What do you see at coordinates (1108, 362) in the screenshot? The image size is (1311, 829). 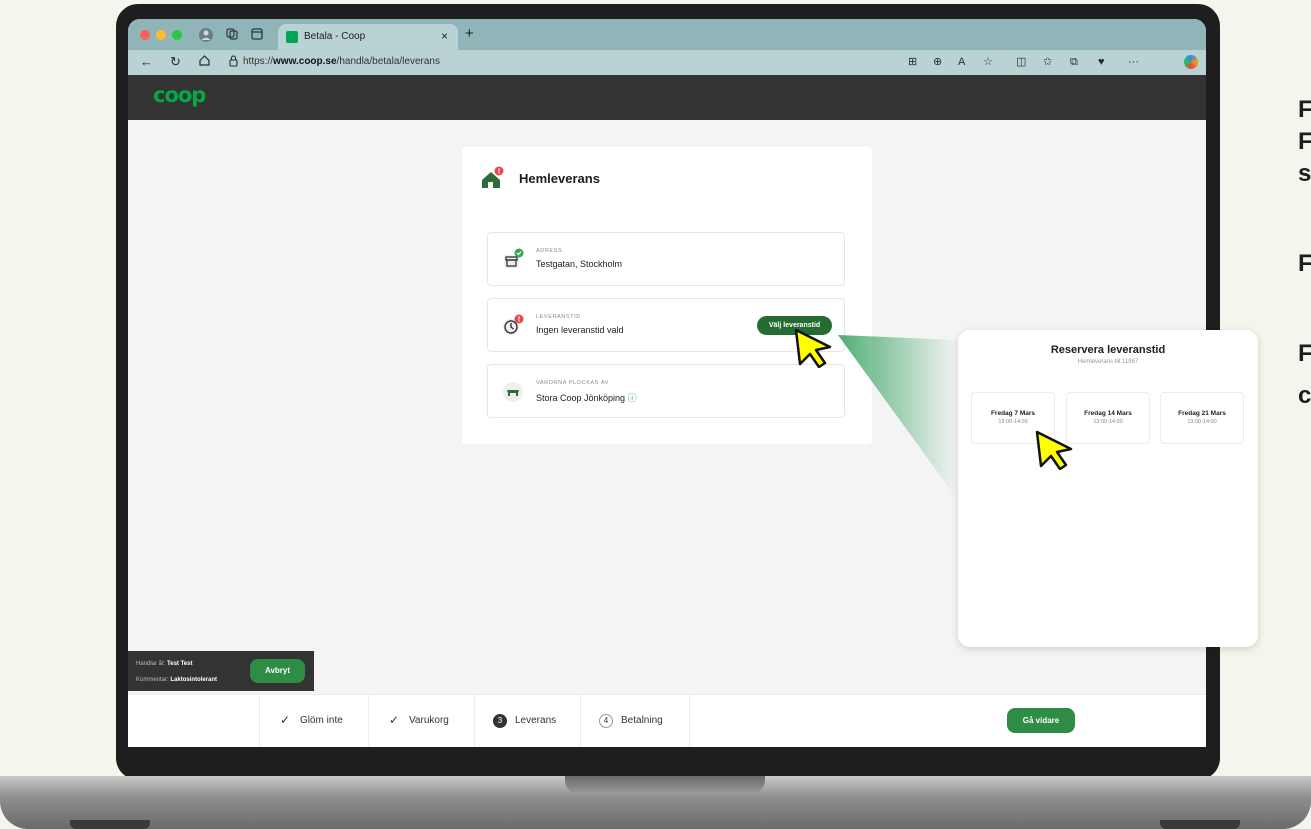 I see `popup-subtitle: Hemleverans till 11867` at bounding box center [1108, 362].